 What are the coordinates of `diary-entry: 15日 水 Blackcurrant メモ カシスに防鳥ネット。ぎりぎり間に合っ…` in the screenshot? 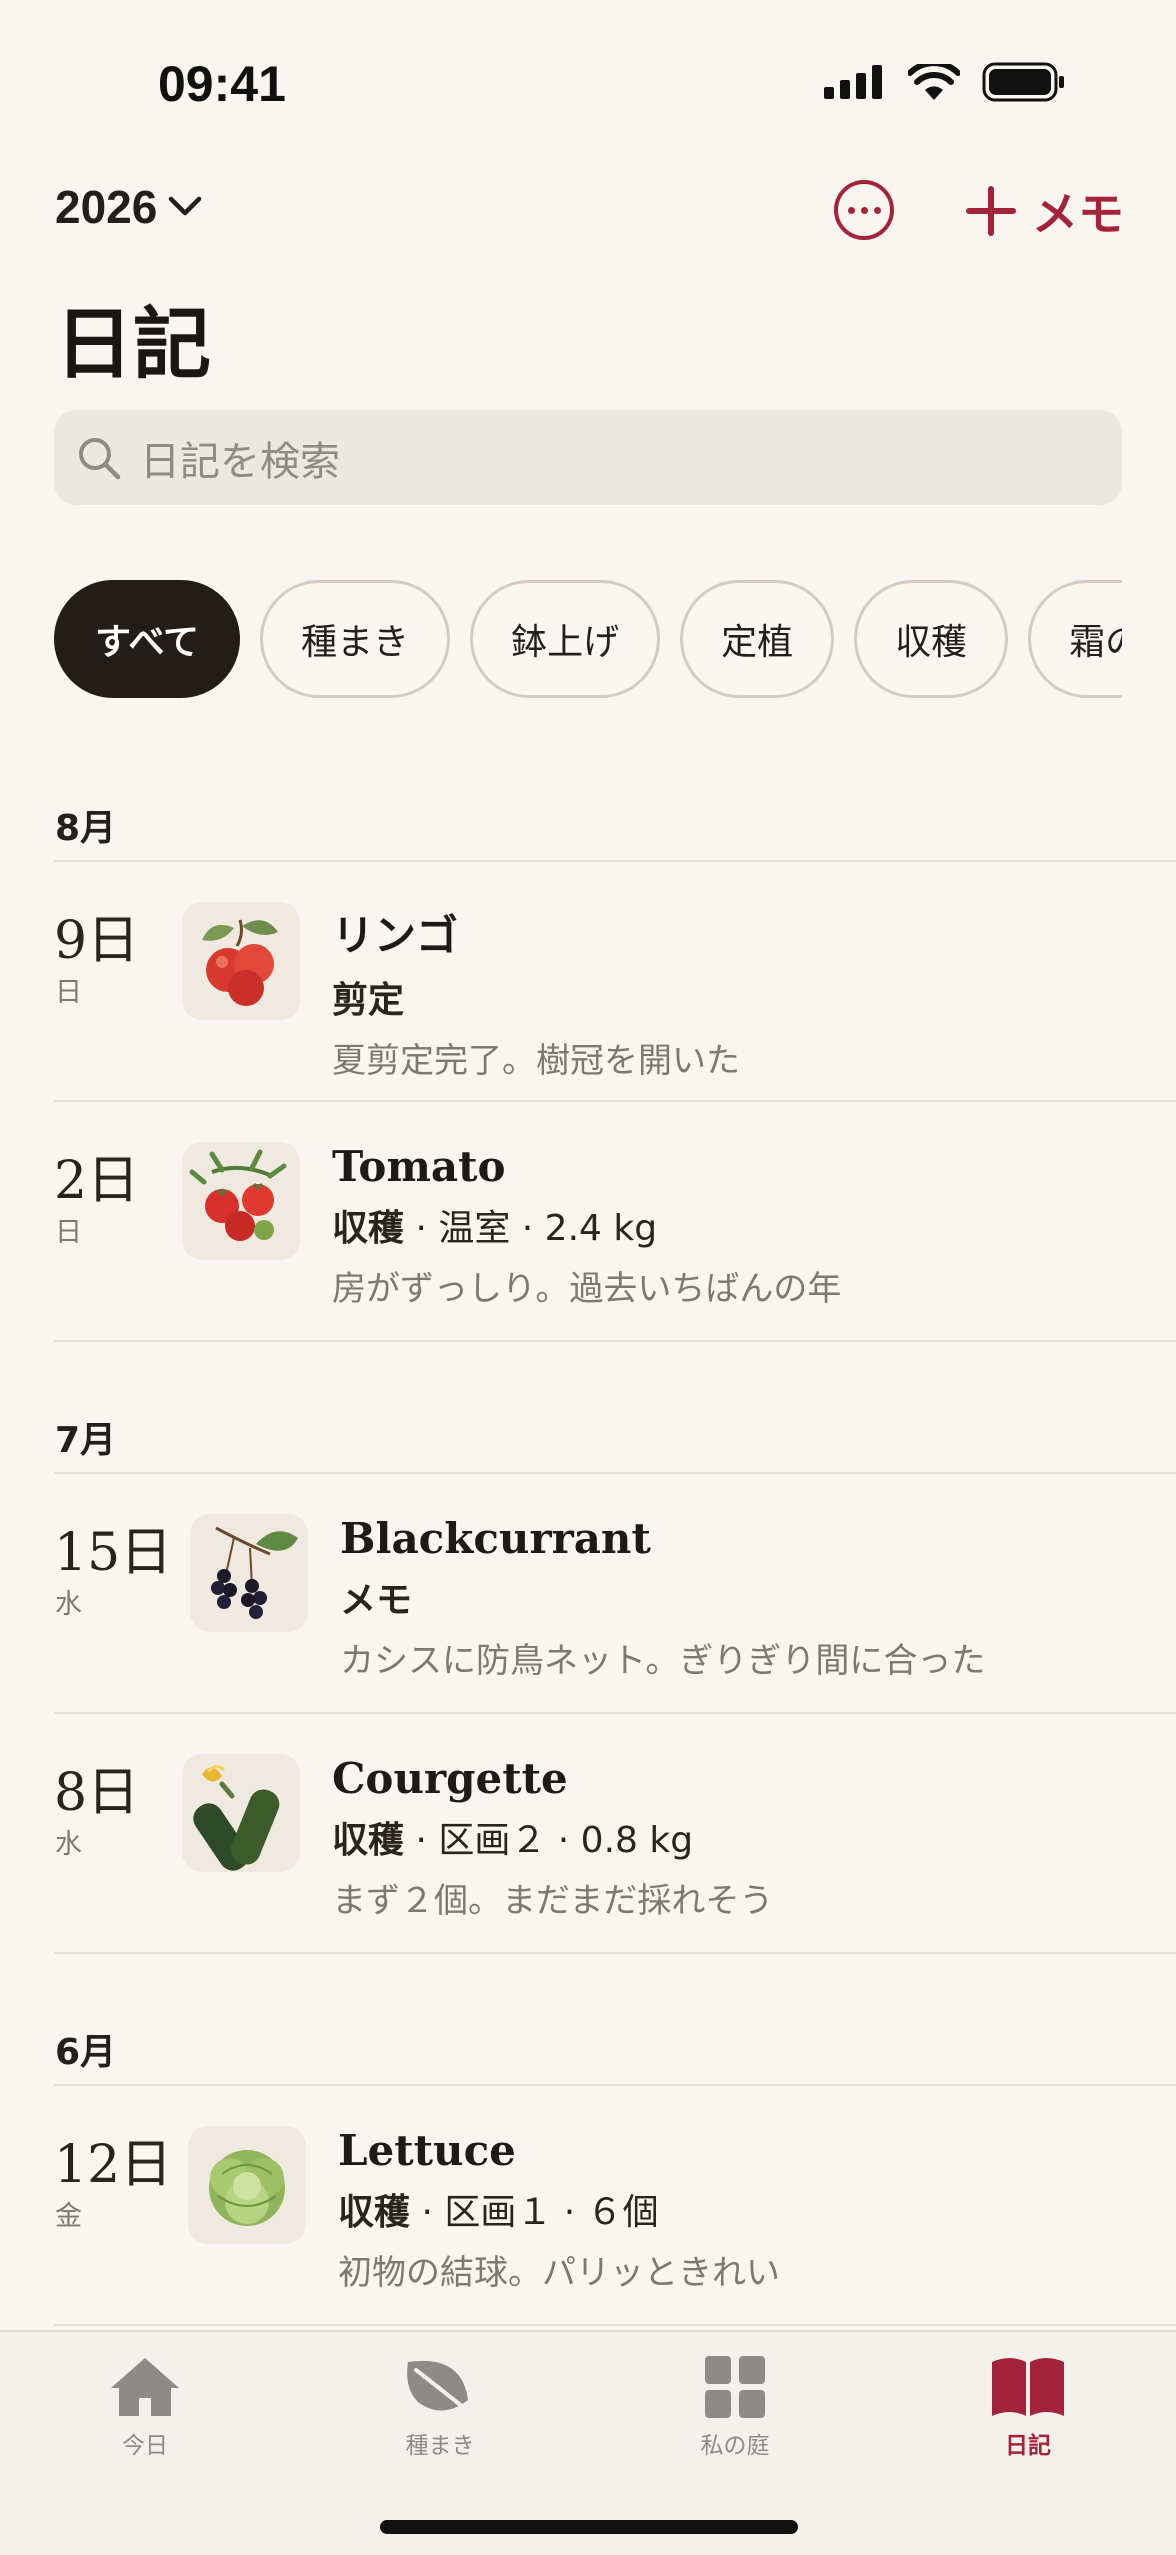 It's located at (588, 1594).